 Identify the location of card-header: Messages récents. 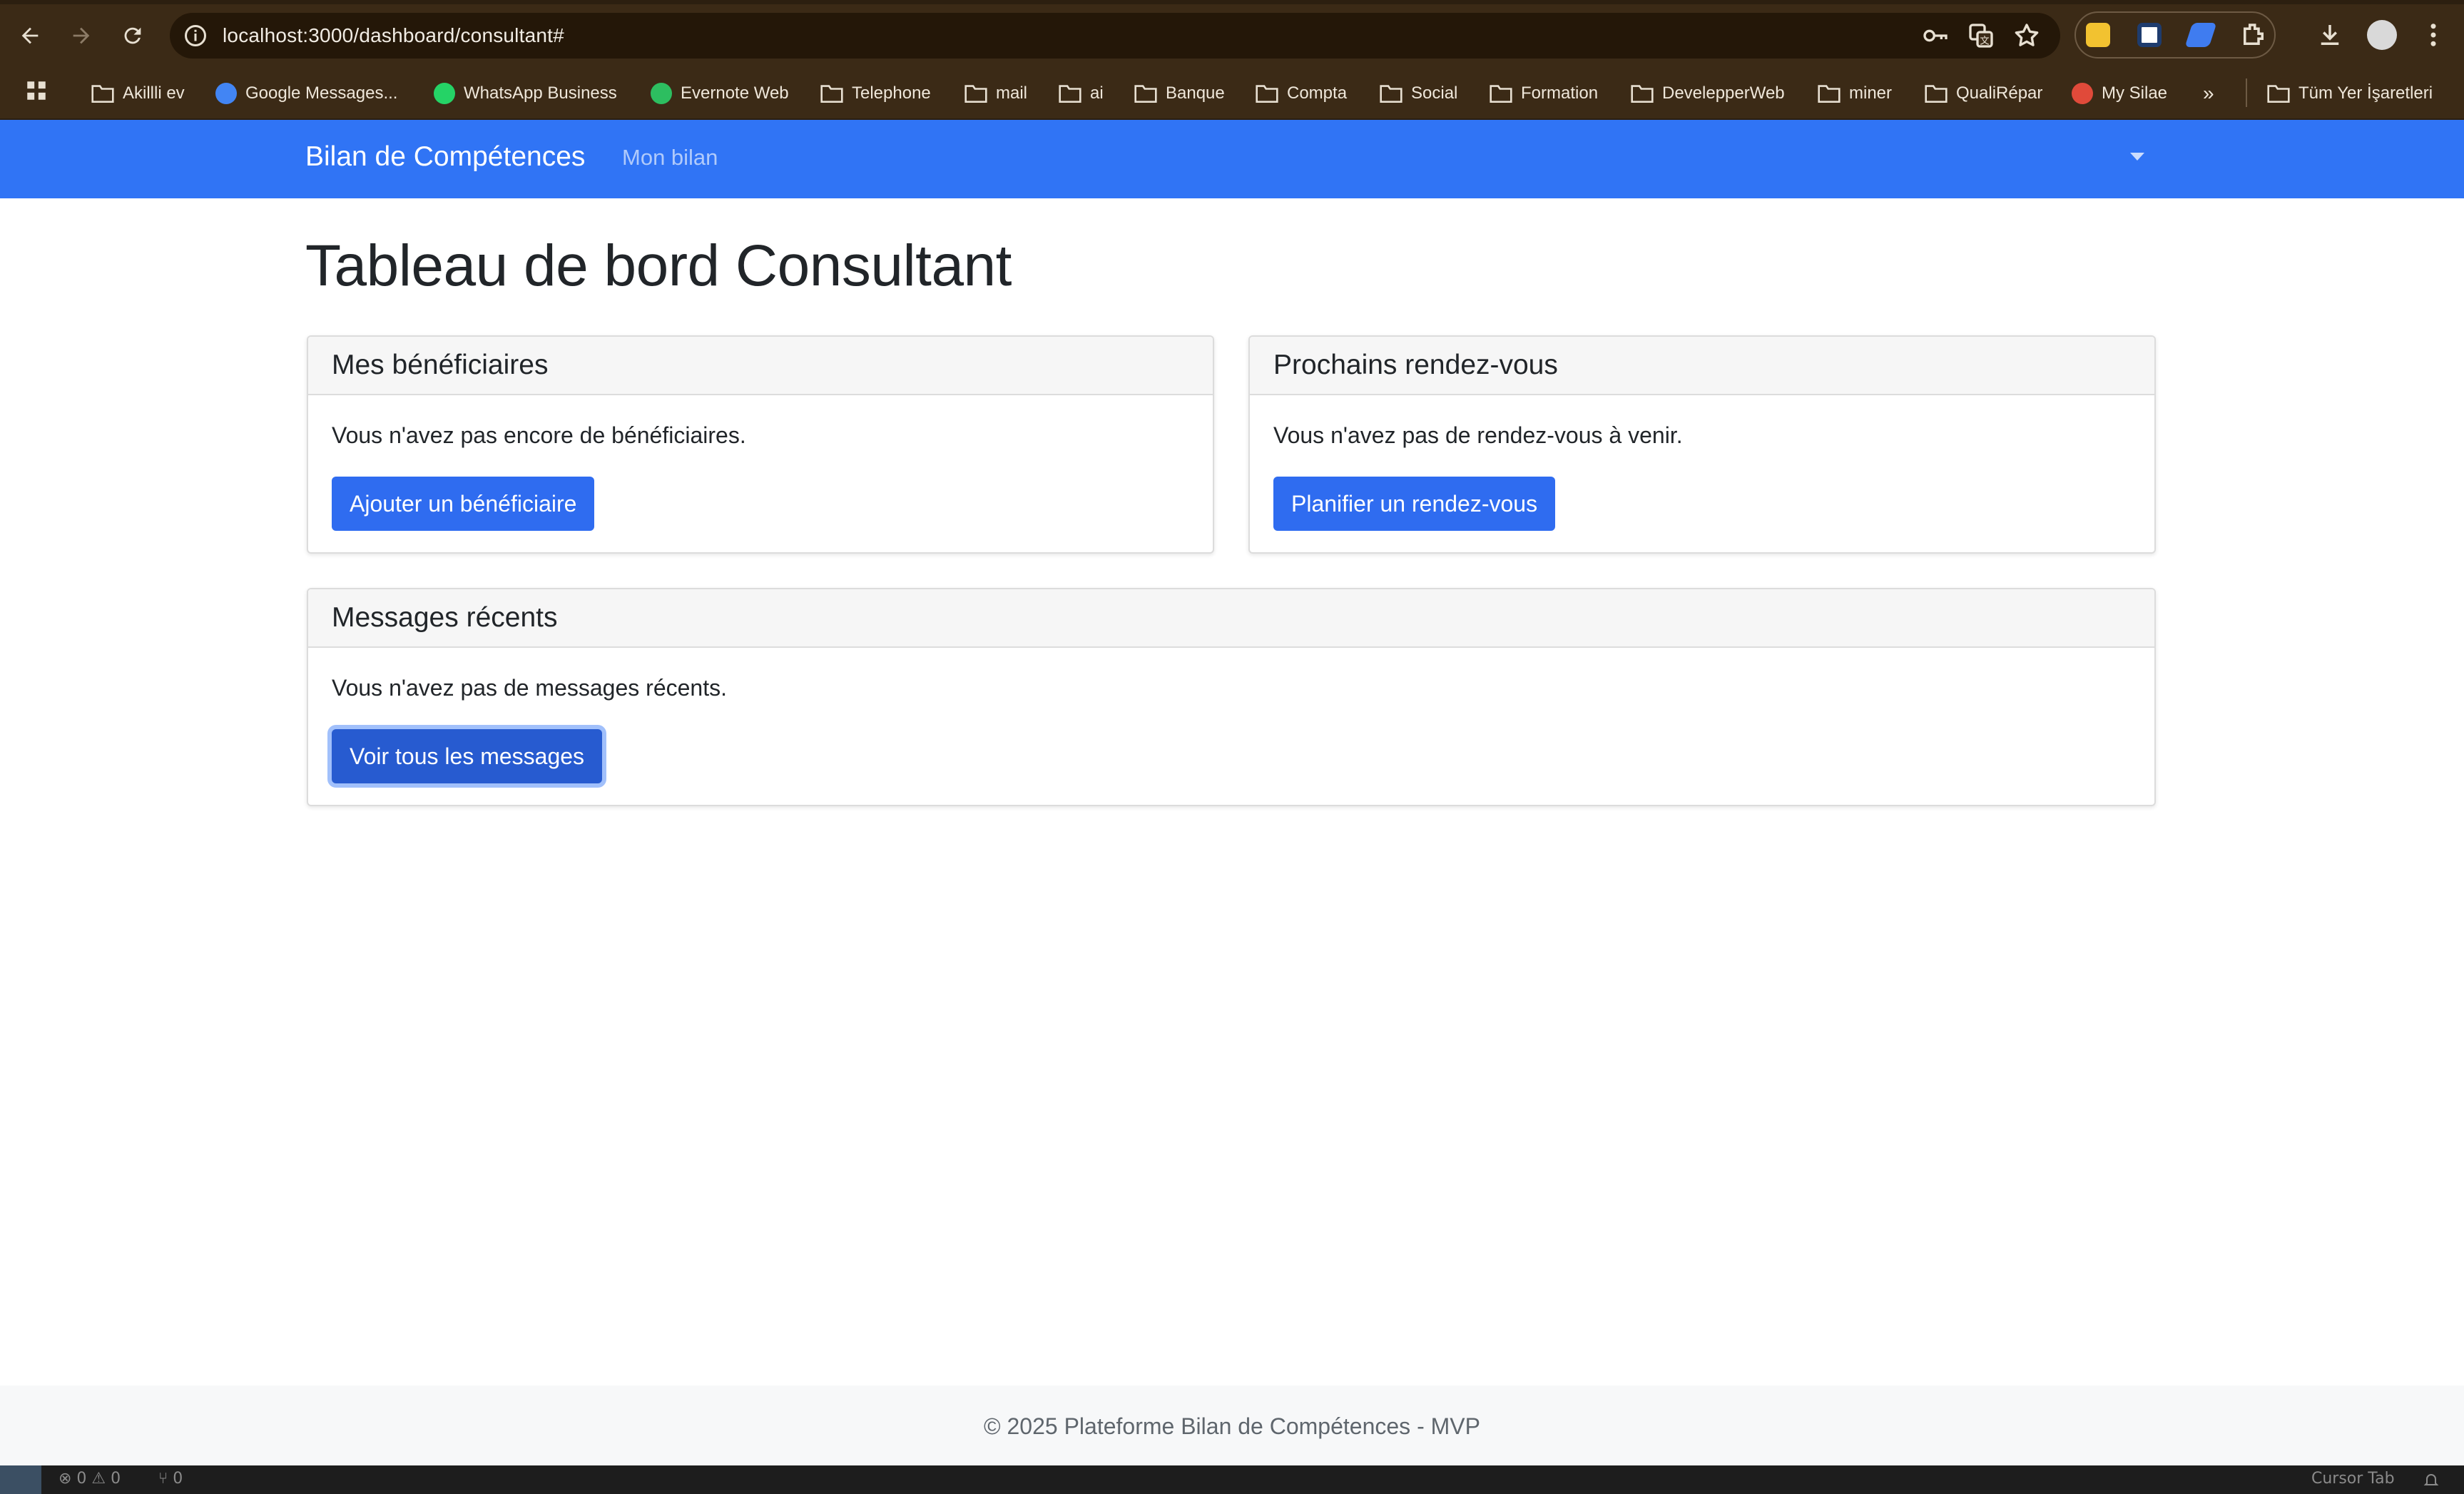
(1231, 619).